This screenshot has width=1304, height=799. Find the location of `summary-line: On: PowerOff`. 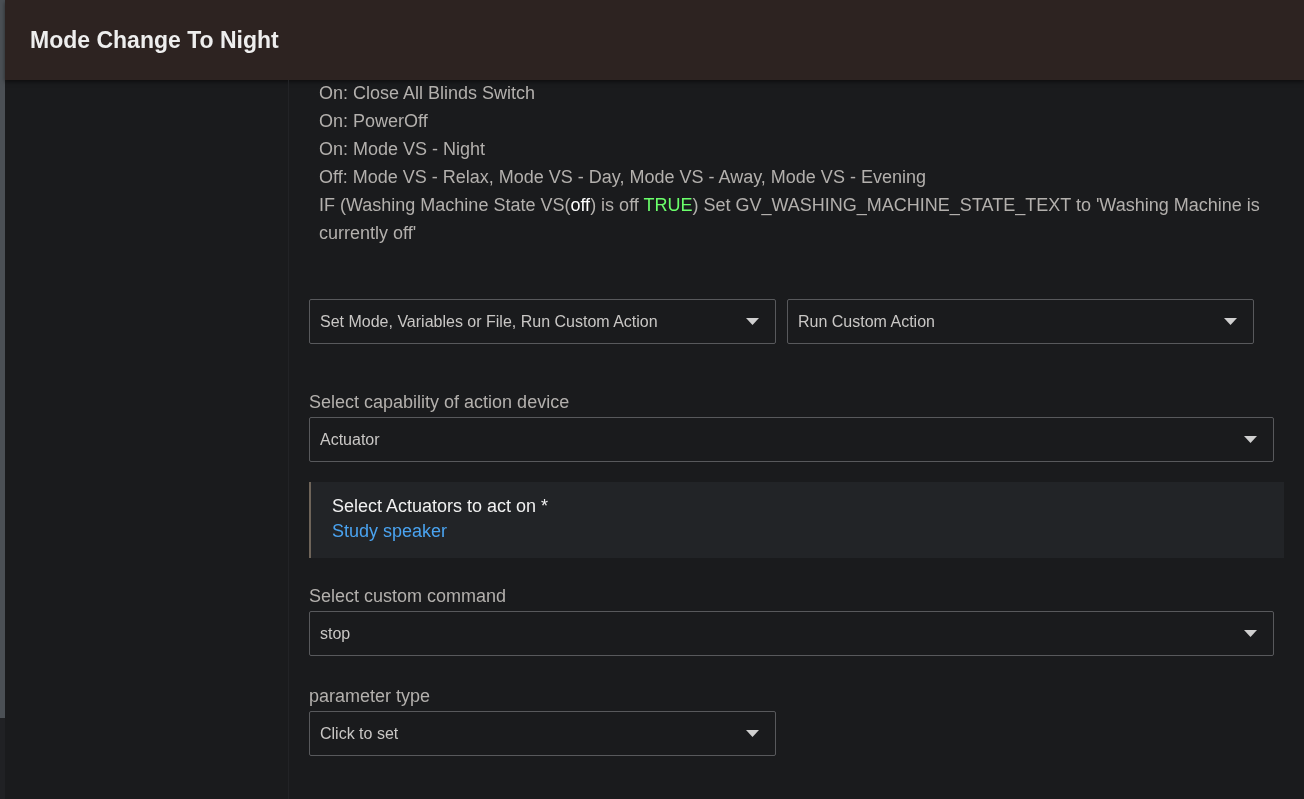

summary-line: On: PowerOff is located at coordinates (374, 121).